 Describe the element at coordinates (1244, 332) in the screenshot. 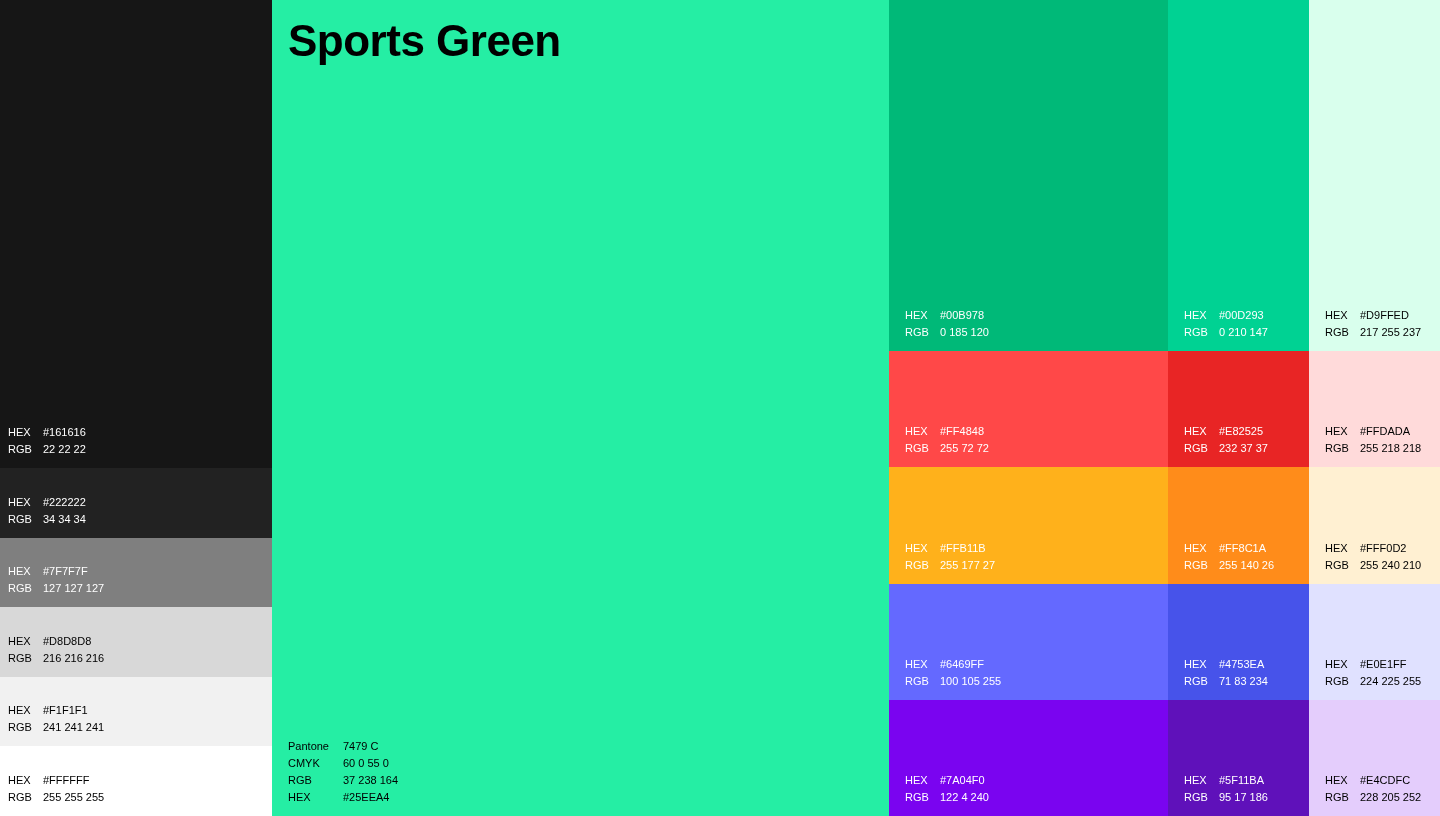

I see `spec-value: 0 210 147` at that location.